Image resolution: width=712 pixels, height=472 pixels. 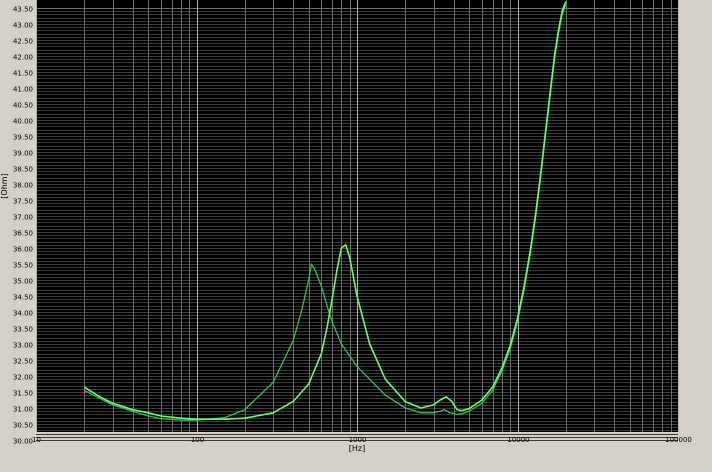 I want to click on y-tick-label: 33.50, so click(x=23, y=330).